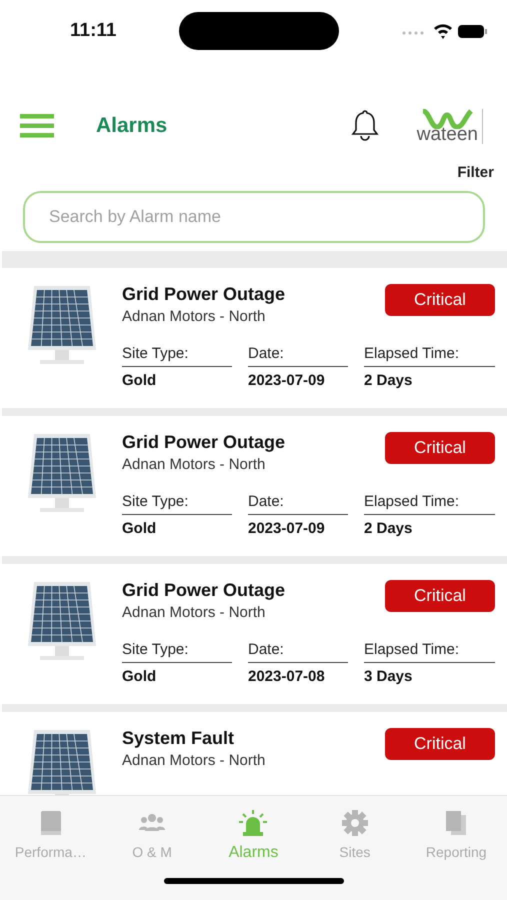 This screenshot has width=507, height=900. Describe the element at coordinates (449, 126) in the screenshot. I see `logo: wateen` at that location.